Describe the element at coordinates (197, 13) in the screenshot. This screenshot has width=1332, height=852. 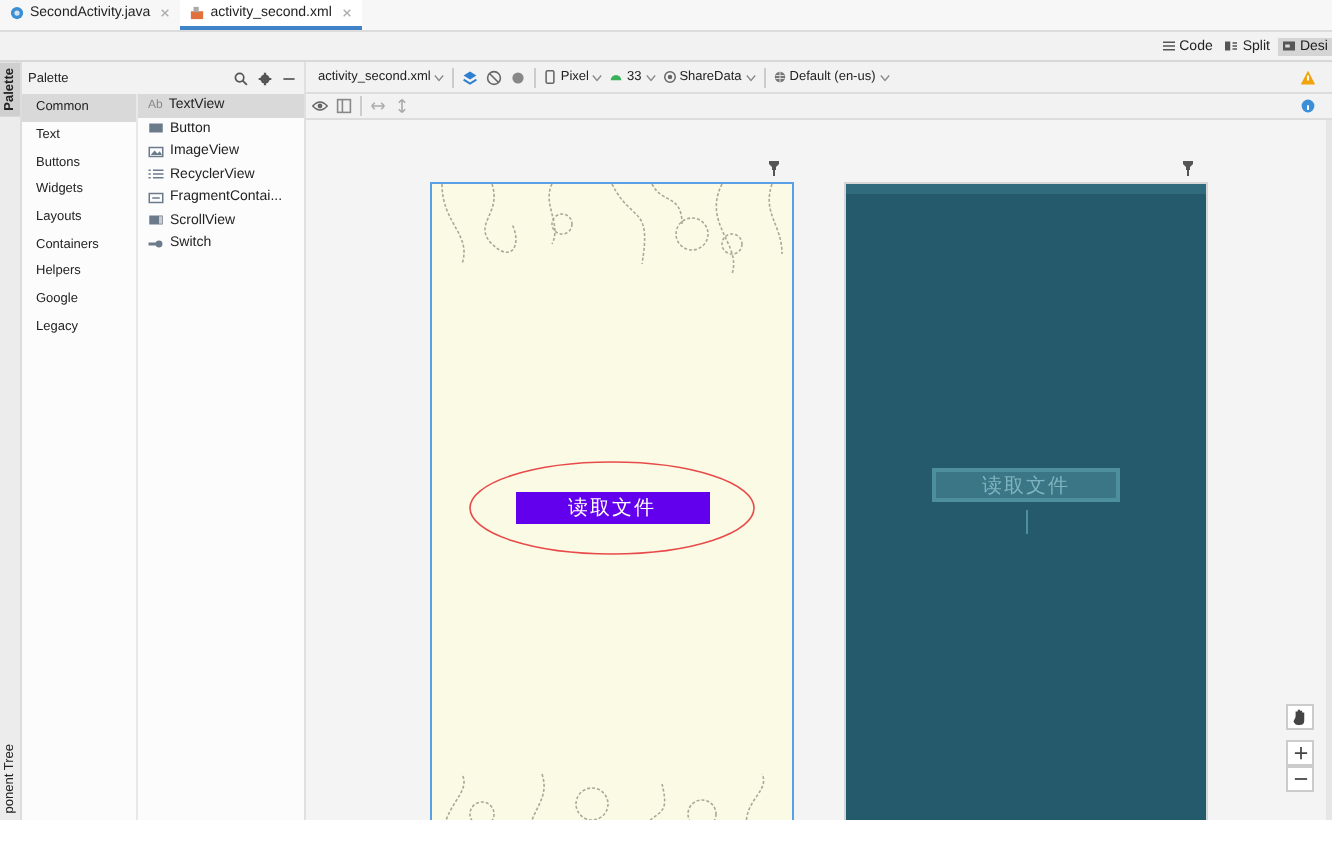
I see `layout-file-icon` at that location.